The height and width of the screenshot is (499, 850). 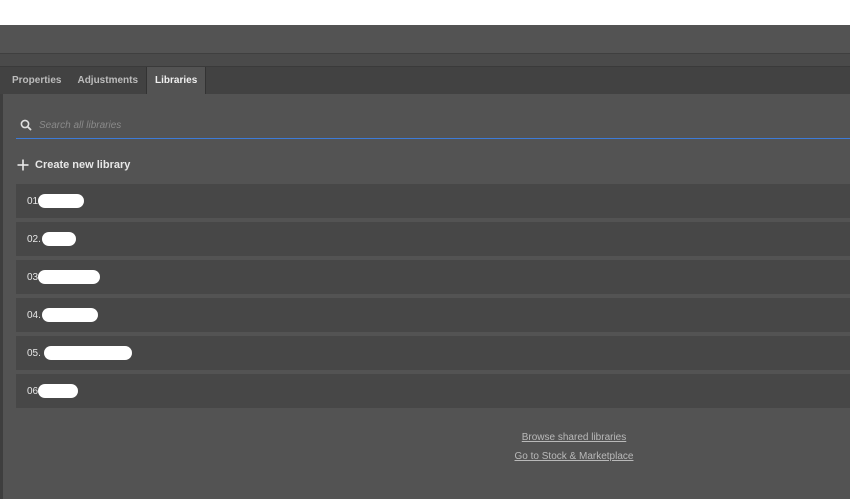 I want to click on library-name: 03, so click(x=33, y=277).